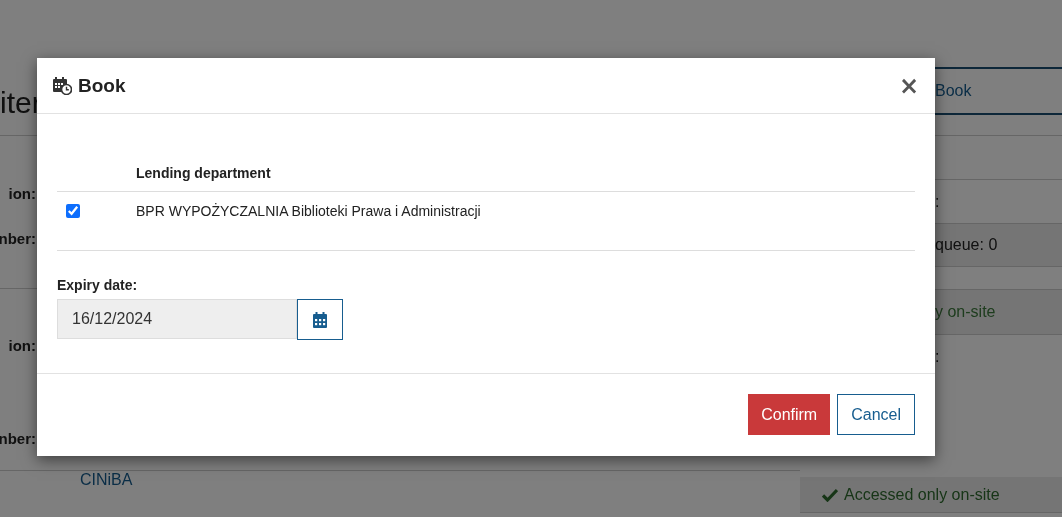 Image resolution: width=1062 pixels, height=517 pixels. Describe the element at coordinates (73, 211) in the screenshot. I see `row-checkbox` at that location.